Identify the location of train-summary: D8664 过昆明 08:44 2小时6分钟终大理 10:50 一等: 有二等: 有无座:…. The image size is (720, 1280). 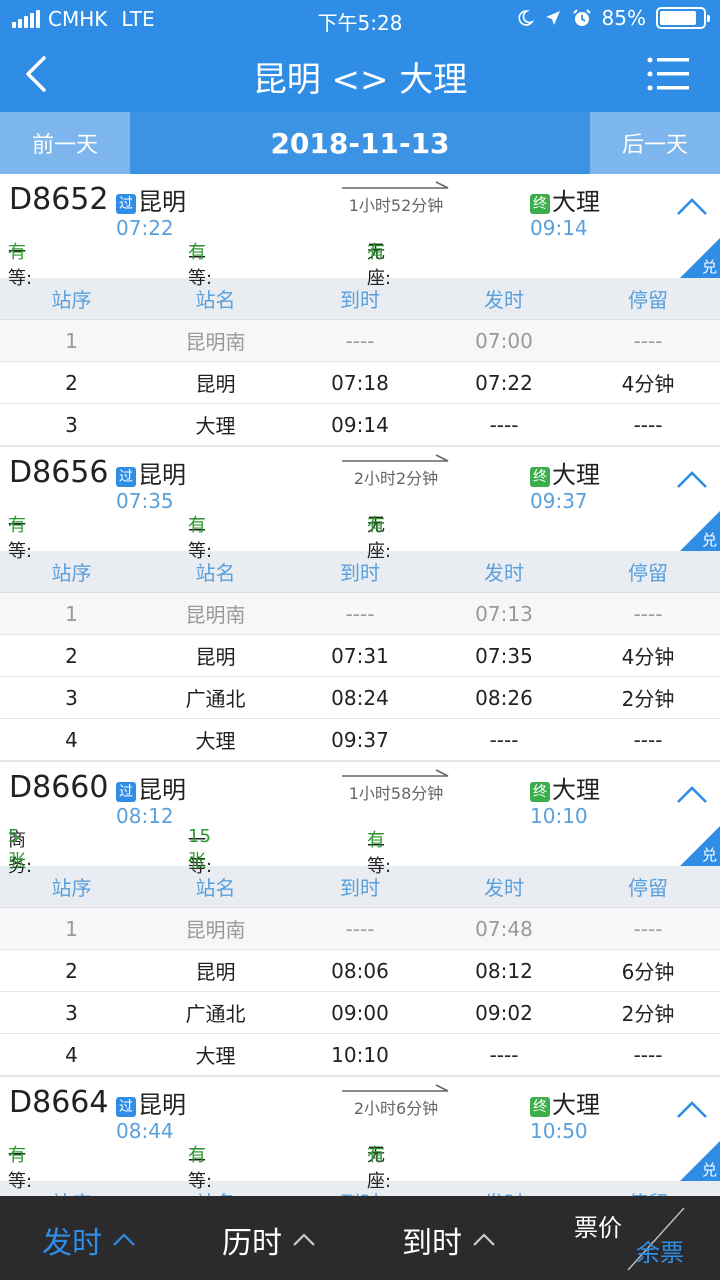
(360, 1134).